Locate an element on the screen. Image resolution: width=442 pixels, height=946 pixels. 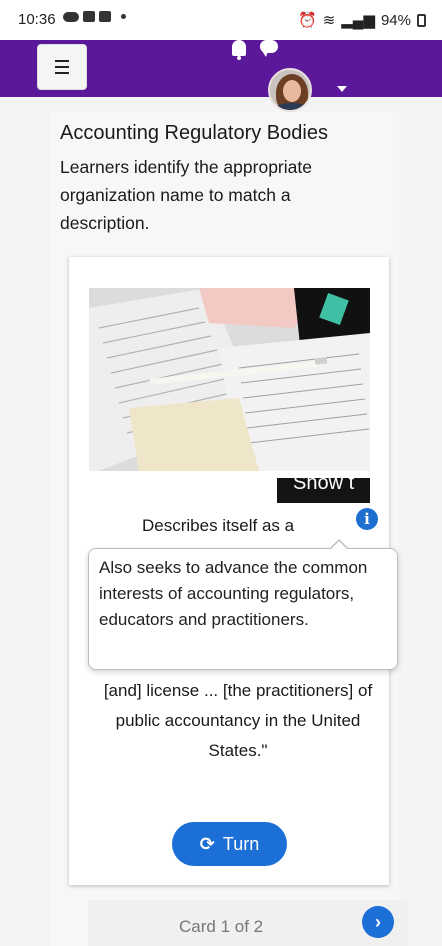
notification-icons is located at coordinates (94, 16).